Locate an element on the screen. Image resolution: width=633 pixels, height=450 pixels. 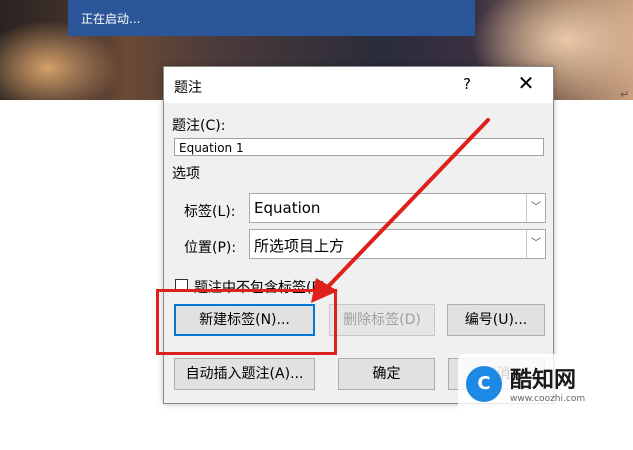
site-watermark: C 酷知网 www.coozhi.com is located at coordinates (533, 386).